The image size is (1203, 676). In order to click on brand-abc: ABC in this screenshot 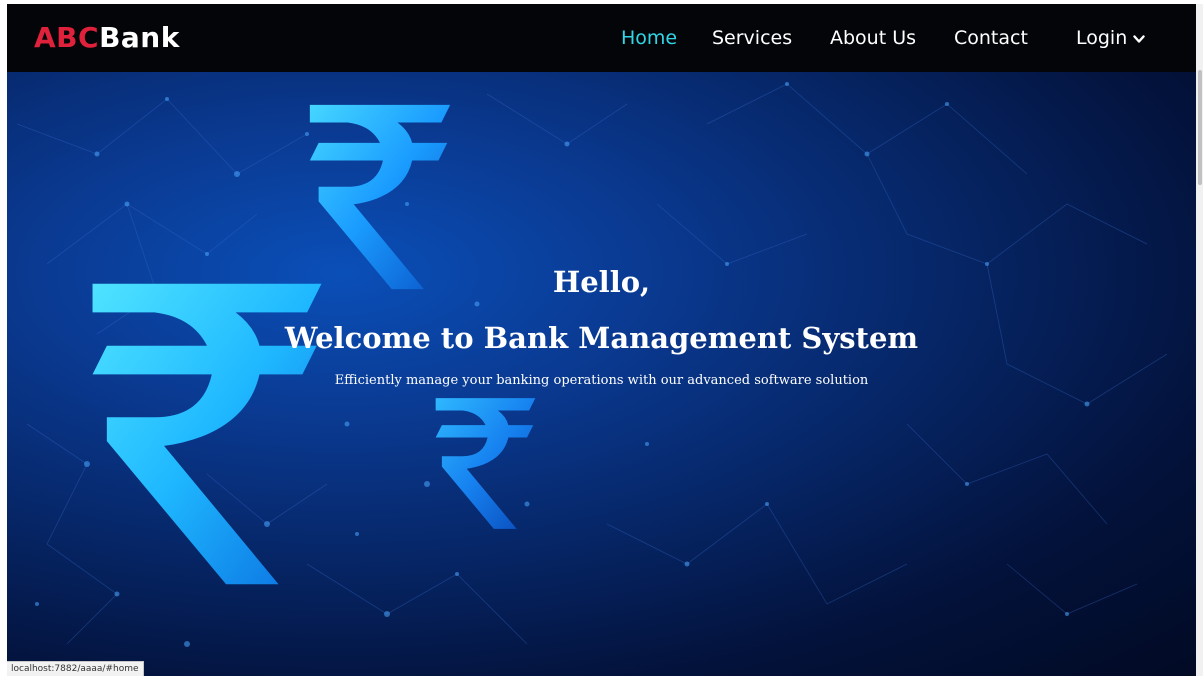, I will do `click(67, 37)`.